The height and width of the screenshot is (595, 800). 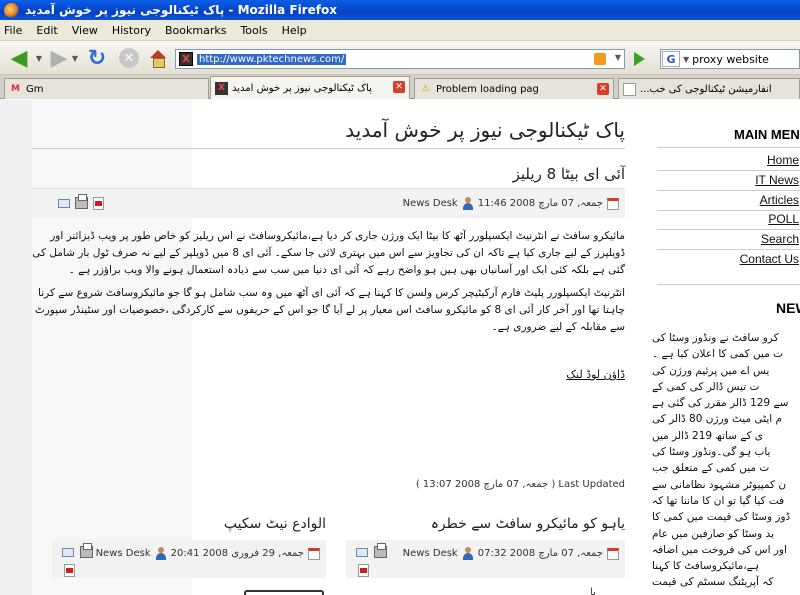 I want to click on menu-link-poll: POLL, so click(x=750, y=219).